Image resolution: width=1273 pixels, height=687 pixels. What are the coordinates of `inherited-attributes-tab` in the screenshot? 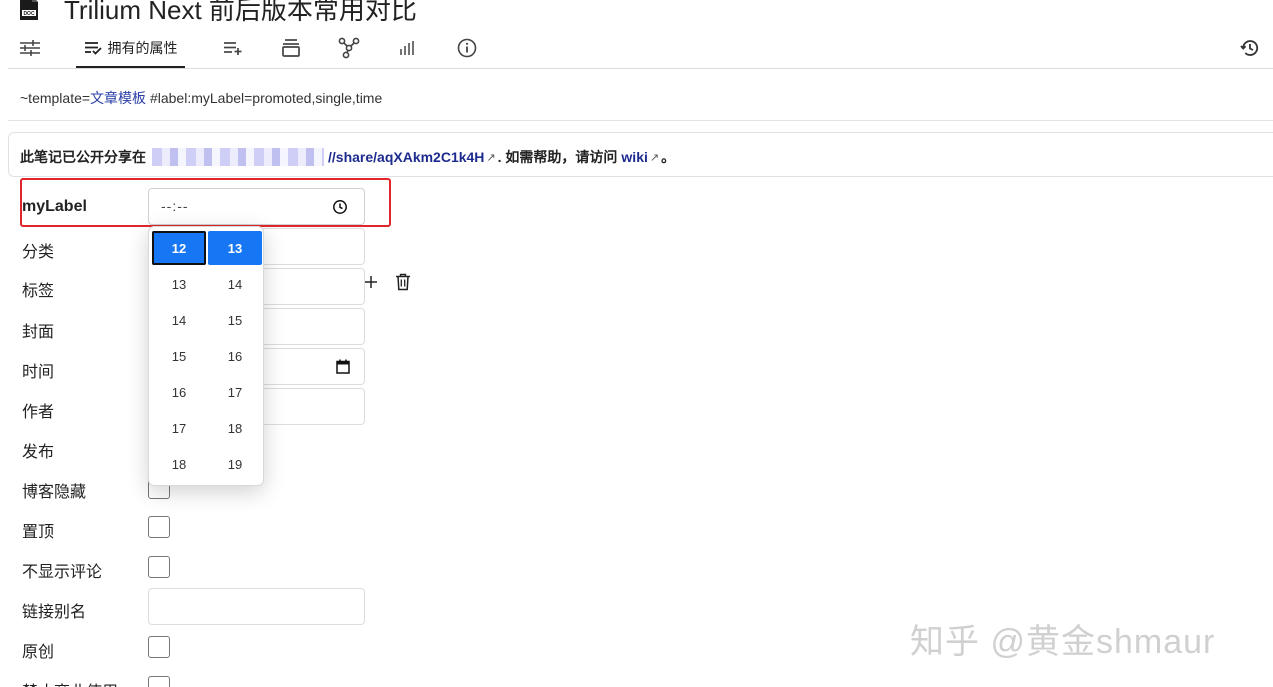 It's located at (233, 48).